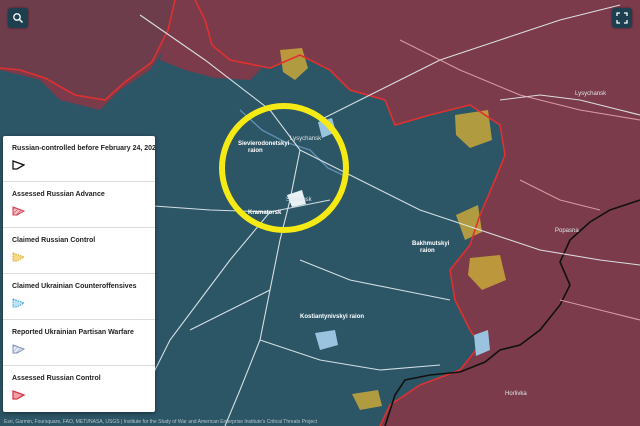 The image size is (640, 426). What do you see at coordinates (567, 231) in the screenshot?
I see `place-label: Popasna` at bounding box center [567, 231].